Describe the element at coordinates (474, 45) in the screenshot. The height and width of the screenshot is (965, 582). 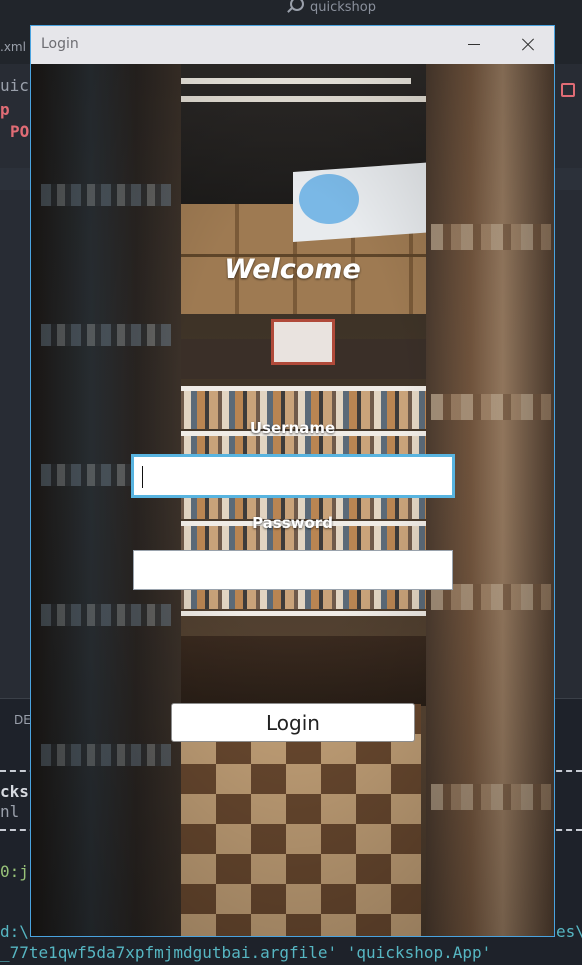
I see `minimize-icon` at that location.